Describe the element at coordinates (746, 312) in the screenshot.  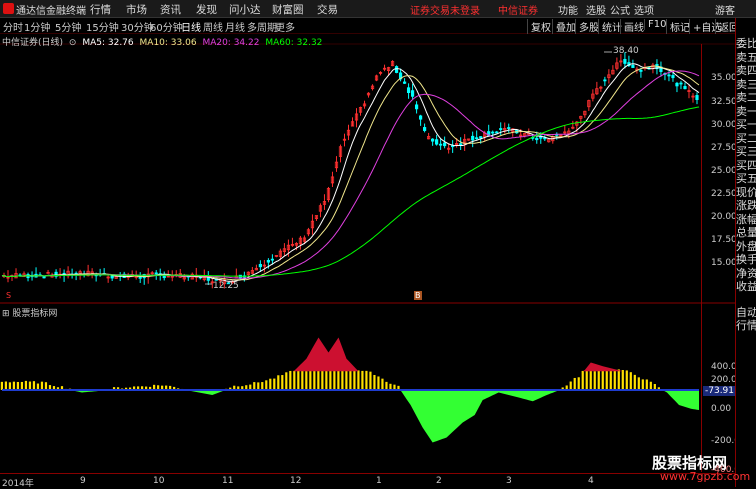
I see `quote-row-label: 自动` at that location.